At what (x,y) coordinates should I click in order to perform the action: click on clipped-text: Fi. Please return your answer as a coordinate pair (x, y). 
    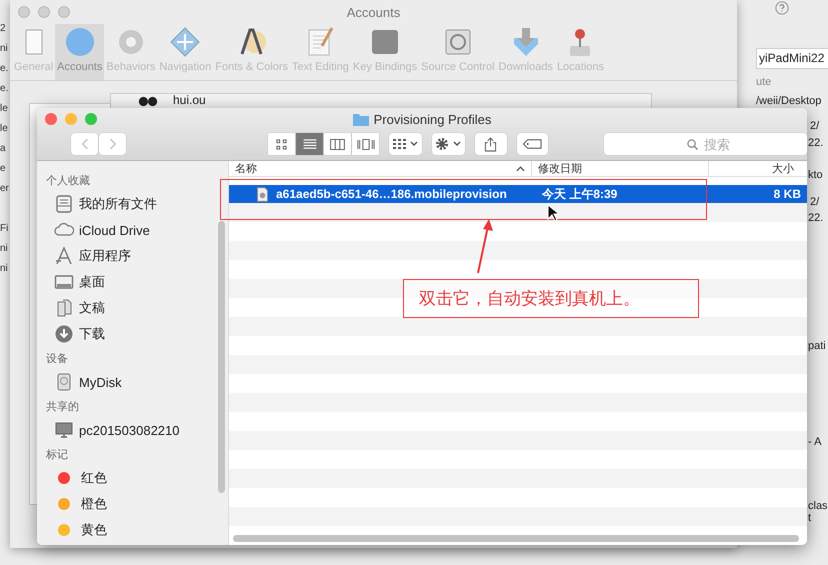
    Looking at the image, I should click on (4, 229).